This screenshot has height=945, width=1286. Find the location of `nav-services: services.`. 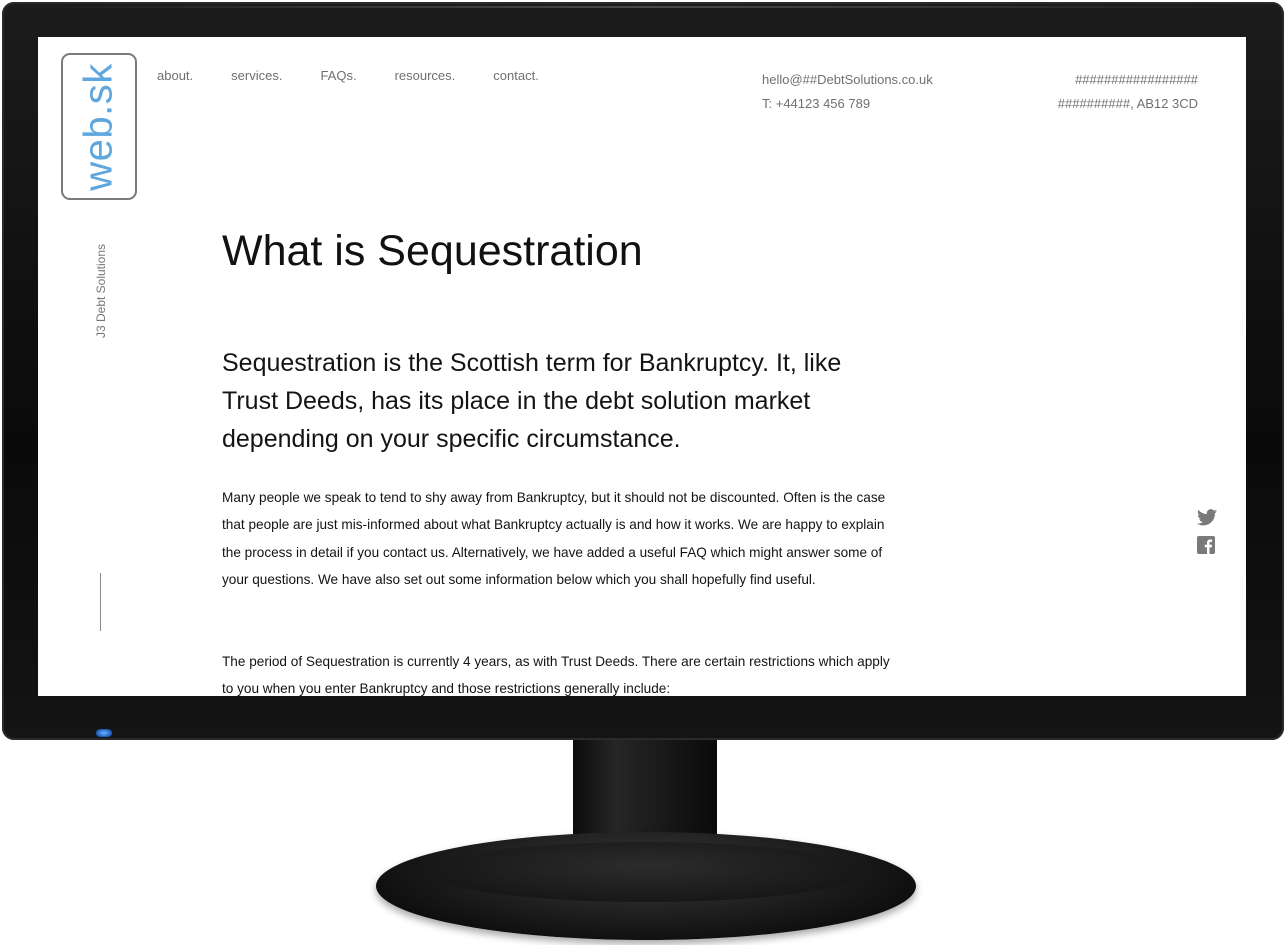

nav-services: services. is located at coordinates (256, 75).